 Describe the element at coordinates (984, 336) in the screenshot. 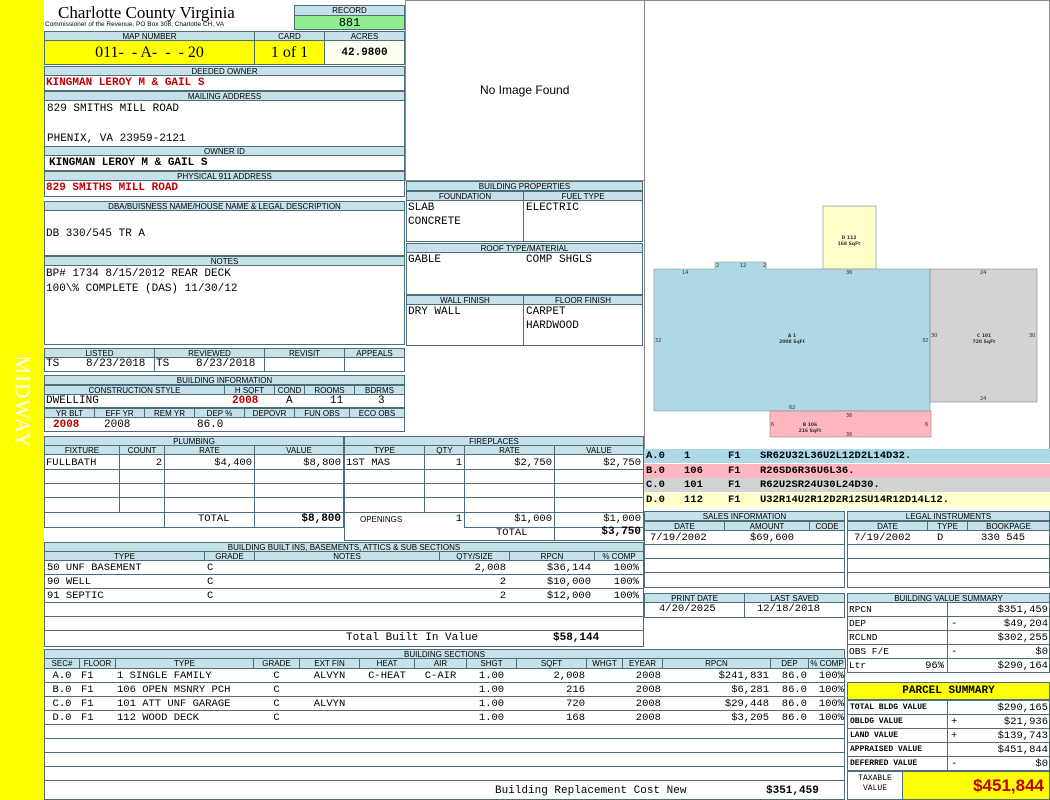

I see `sketch-c-label: C 101` at that location.